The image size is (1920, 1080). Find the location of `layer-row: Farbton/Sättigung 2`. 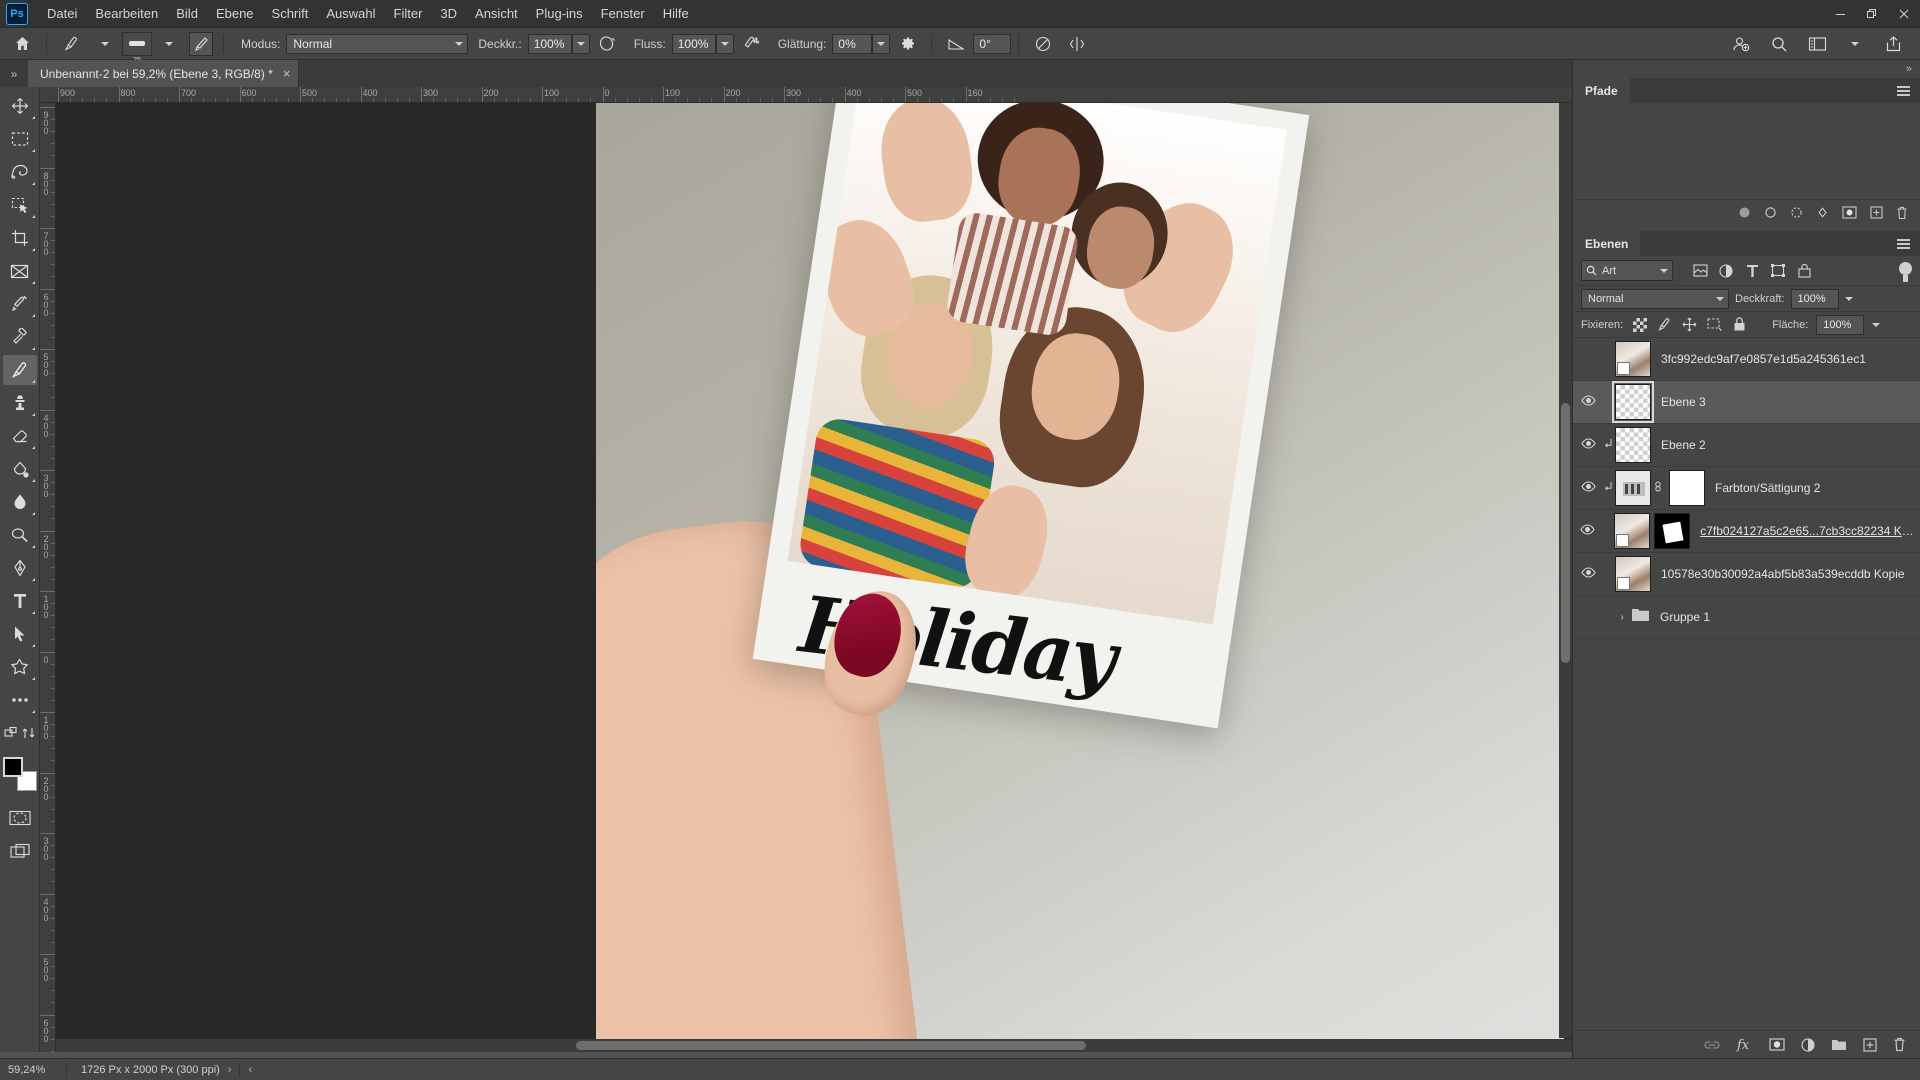

layer-row: Farbton/Sättigung 2 is located at coordinates (1746, 488).